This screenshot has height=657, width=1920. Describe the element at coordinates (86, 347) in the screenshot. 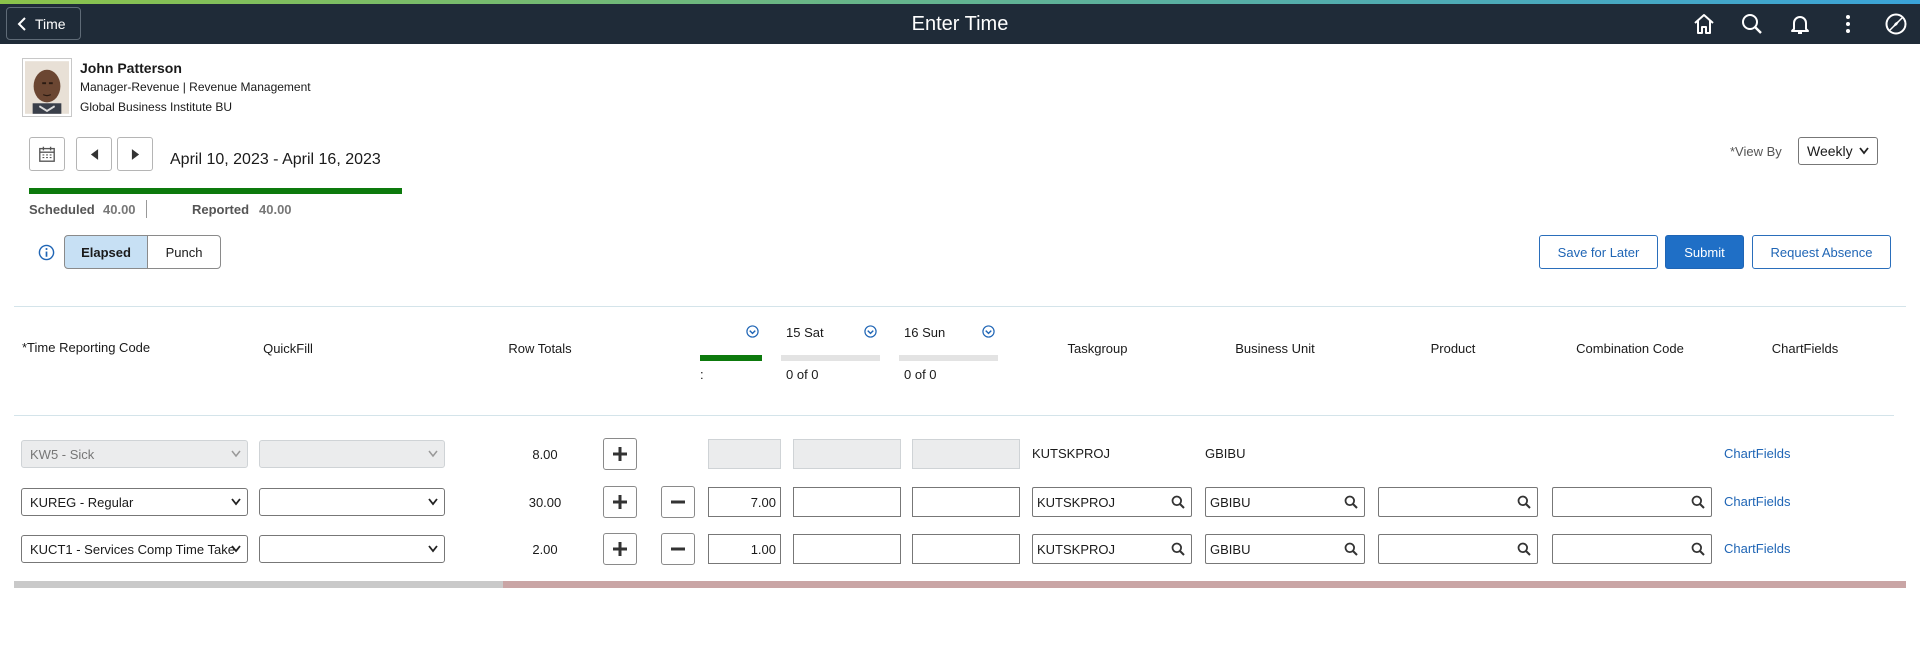

I see `col-header-trc: *Time Reporting Code` at that location.